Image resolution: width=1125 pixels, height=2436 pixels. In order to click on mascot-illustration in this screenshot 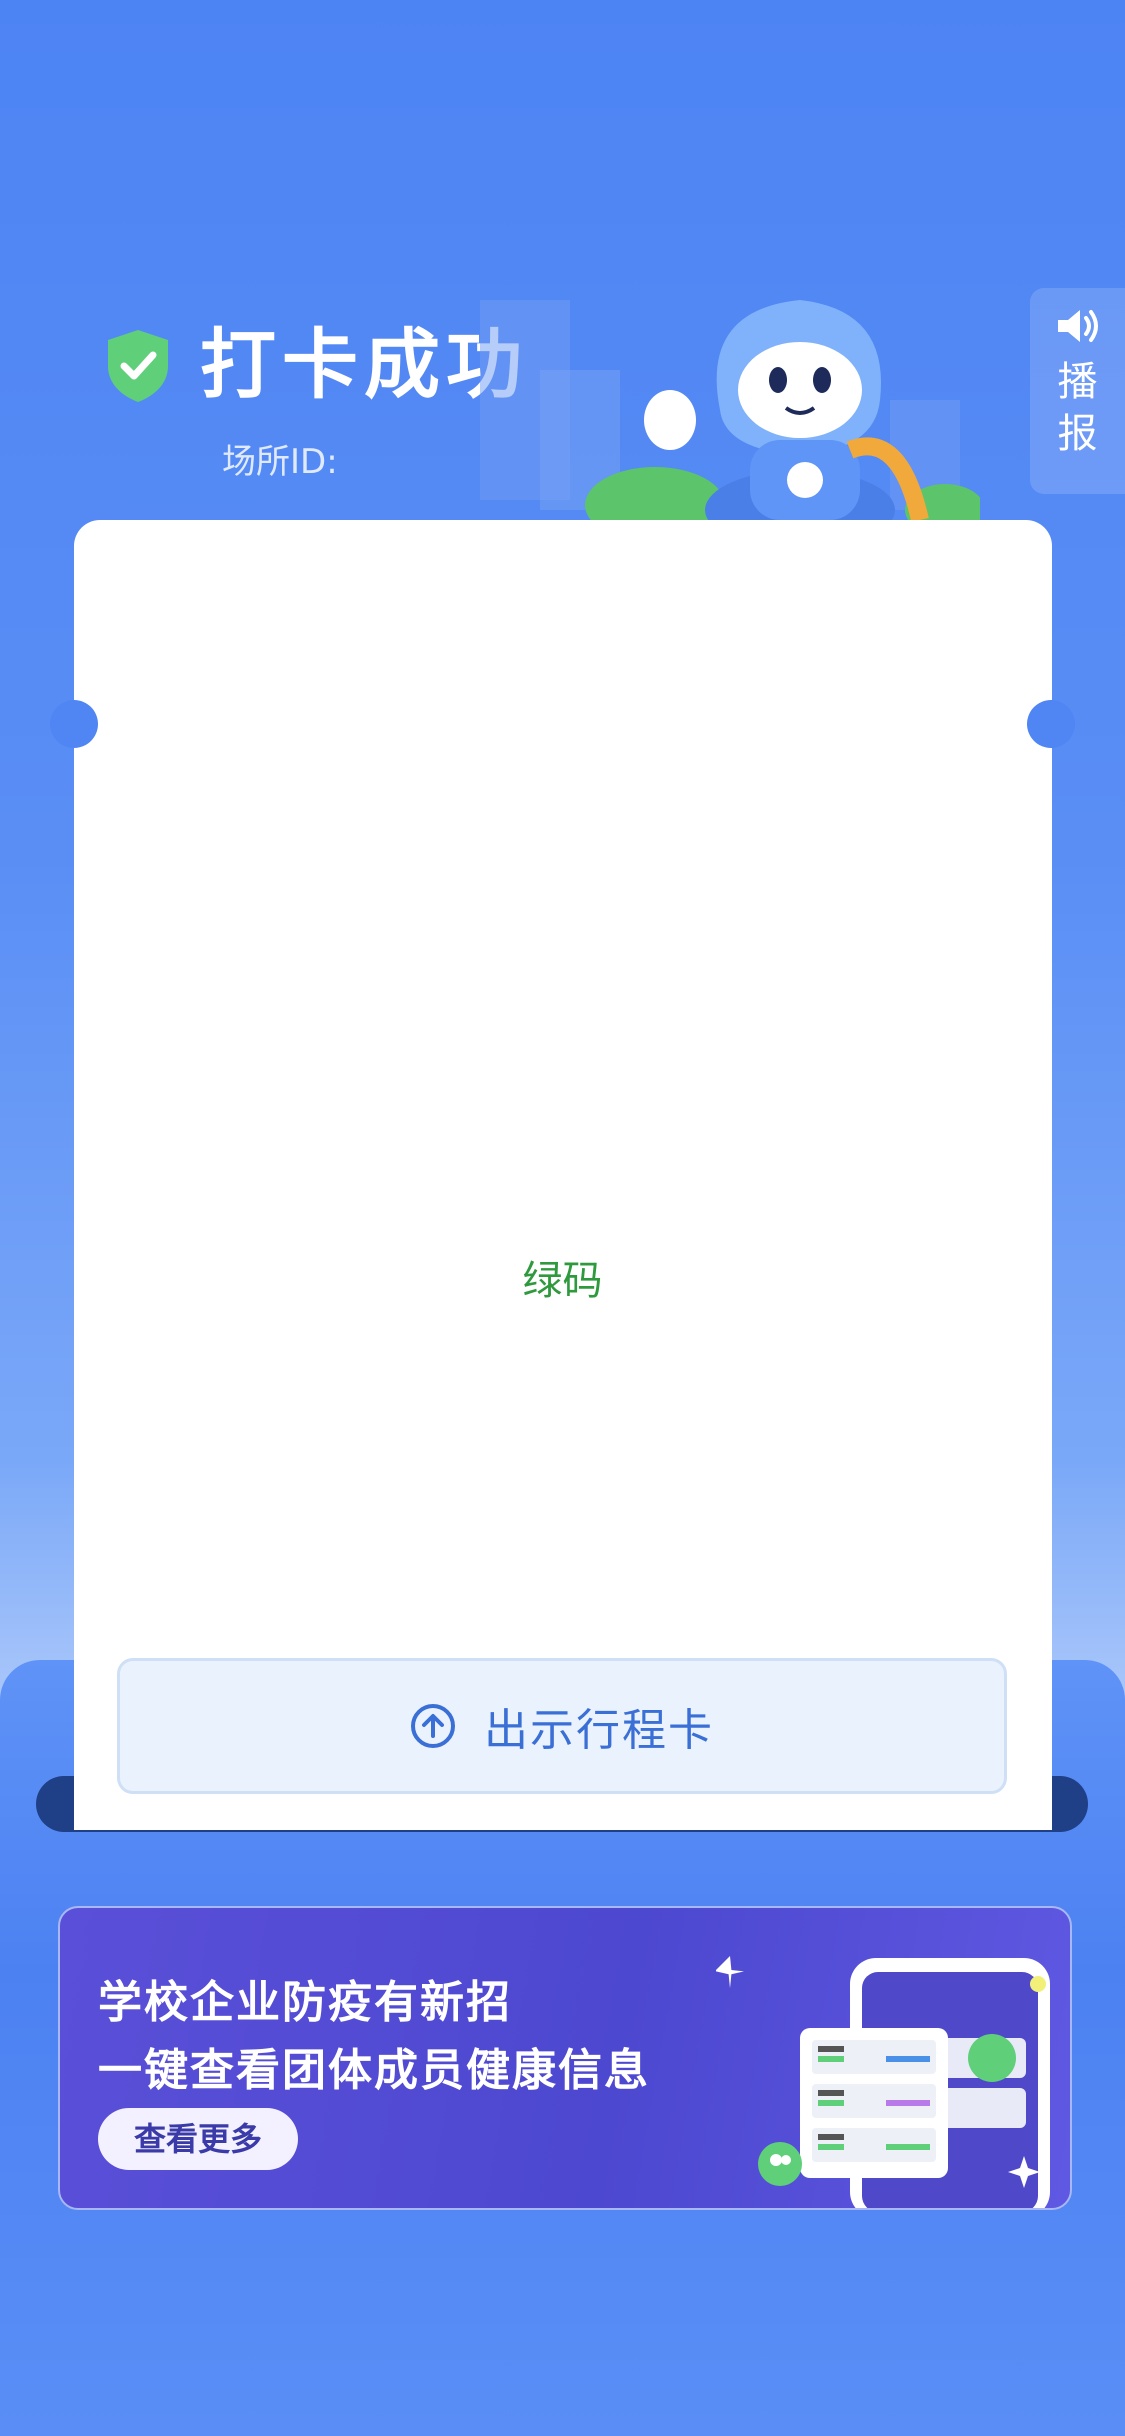, I will do `click(730, 415)`.